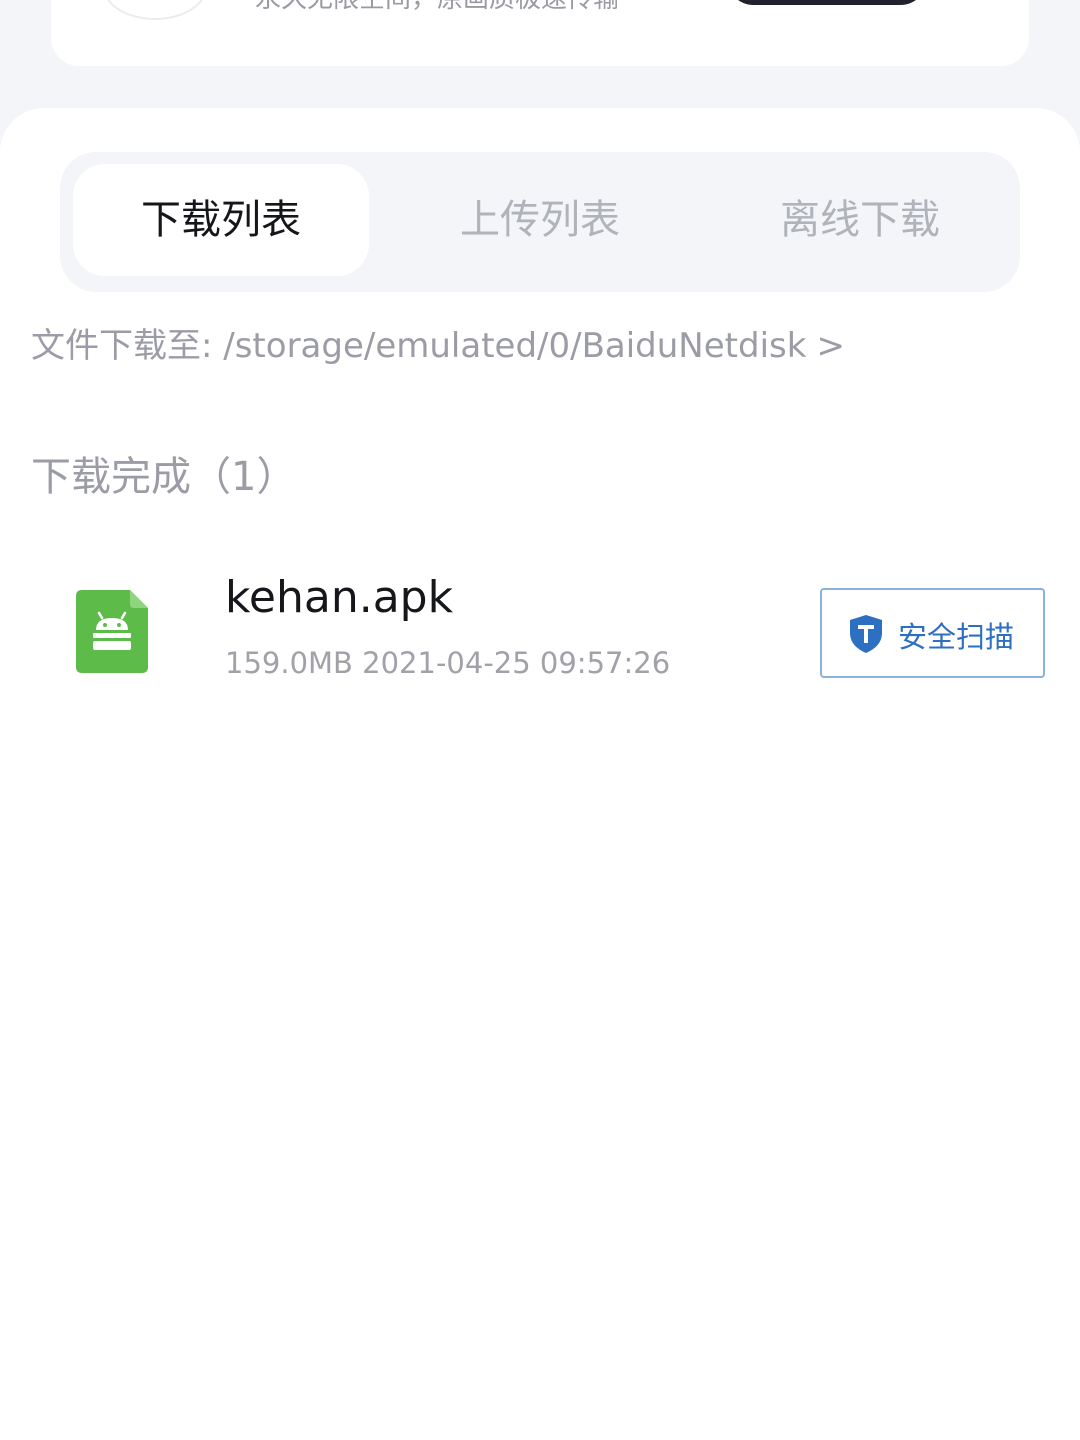 This screenshot has height=1440, width=1080. Describe the element at coordinates (866, 634) in the screenshot. I see `shield-icon` at that location.